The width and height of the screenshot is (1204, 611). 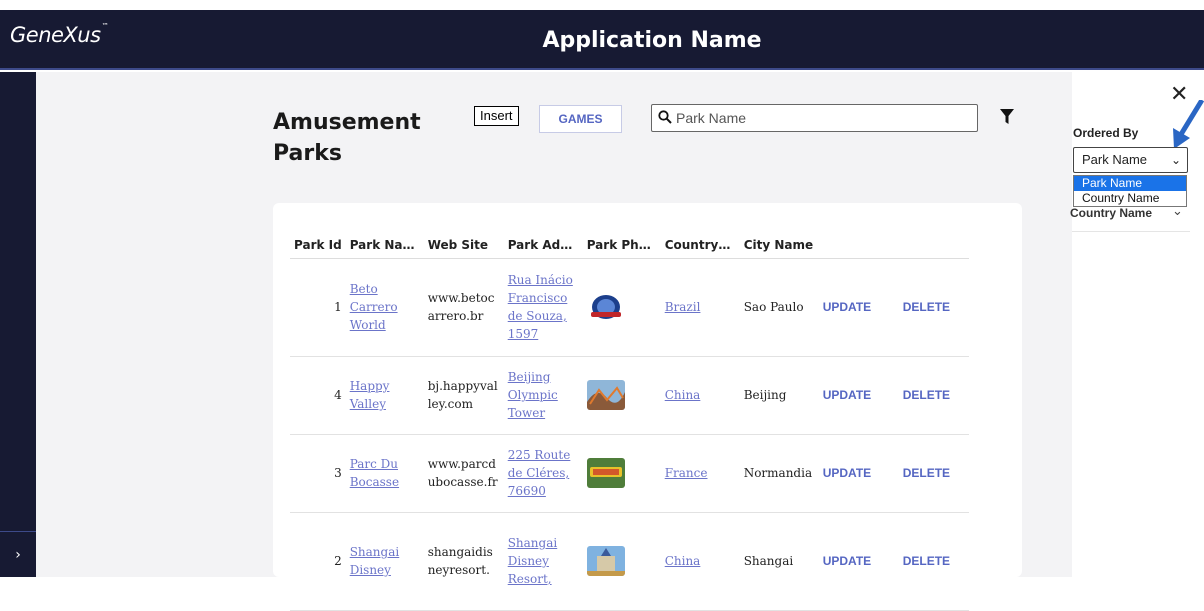 I want to click on park-name-link: Beto Carrero World, so click(x=374, y=307).